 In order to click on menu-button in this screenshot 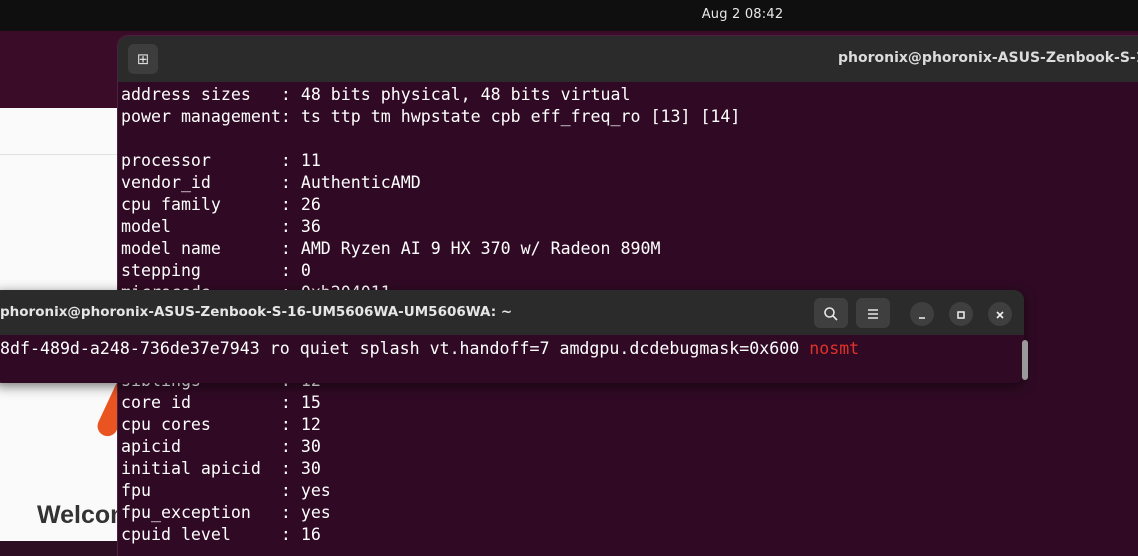, I will do `click(873, 313)`.